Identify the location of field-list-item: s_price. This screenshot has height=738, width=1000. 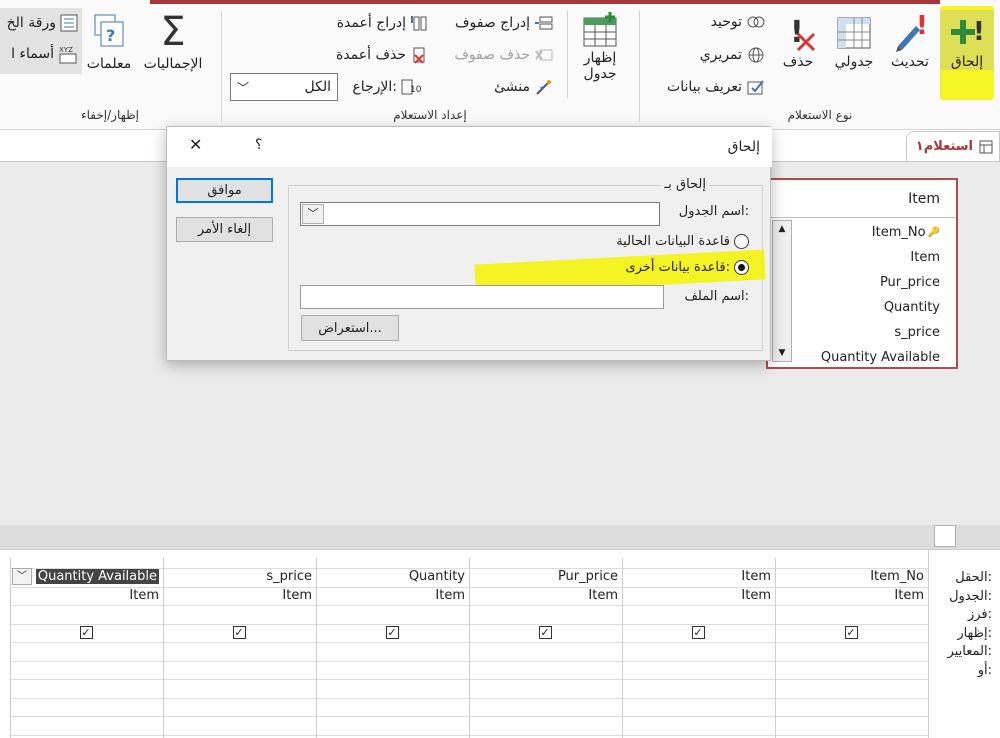
(875, 332).